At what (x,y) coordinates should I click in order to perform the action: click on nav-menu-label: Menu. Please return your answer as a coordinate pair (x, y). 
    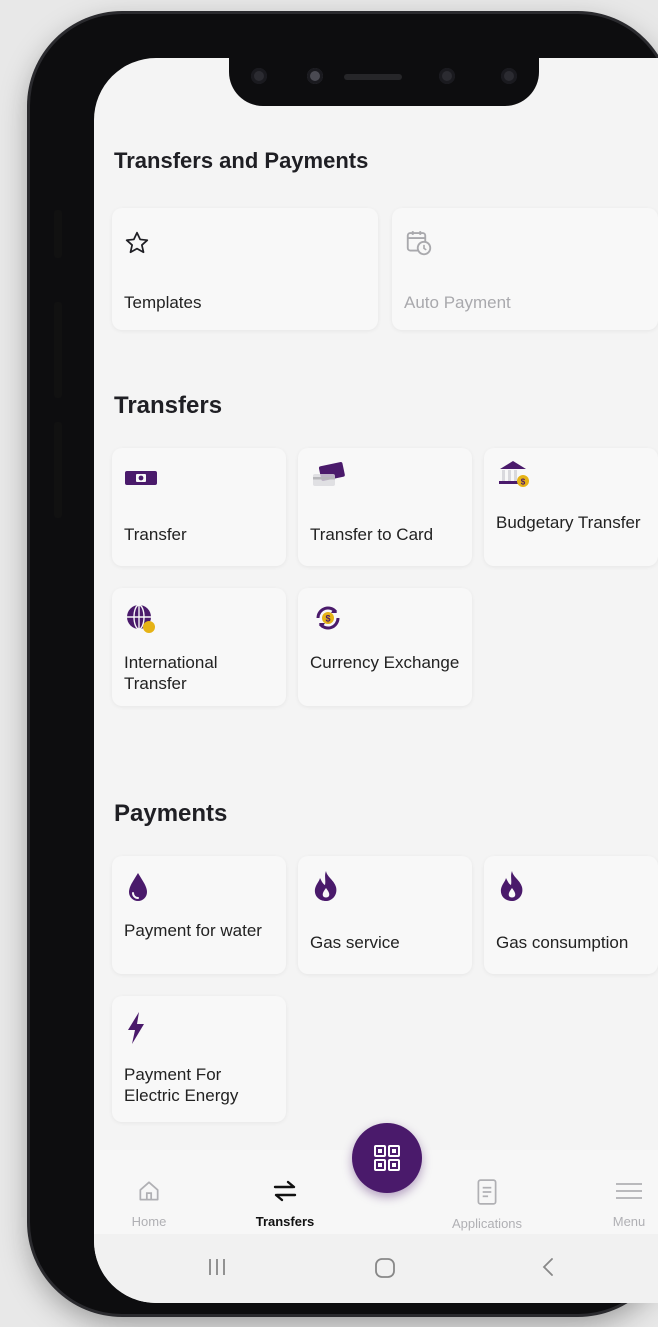
    Looking at the image, I should click on (629, 1221).